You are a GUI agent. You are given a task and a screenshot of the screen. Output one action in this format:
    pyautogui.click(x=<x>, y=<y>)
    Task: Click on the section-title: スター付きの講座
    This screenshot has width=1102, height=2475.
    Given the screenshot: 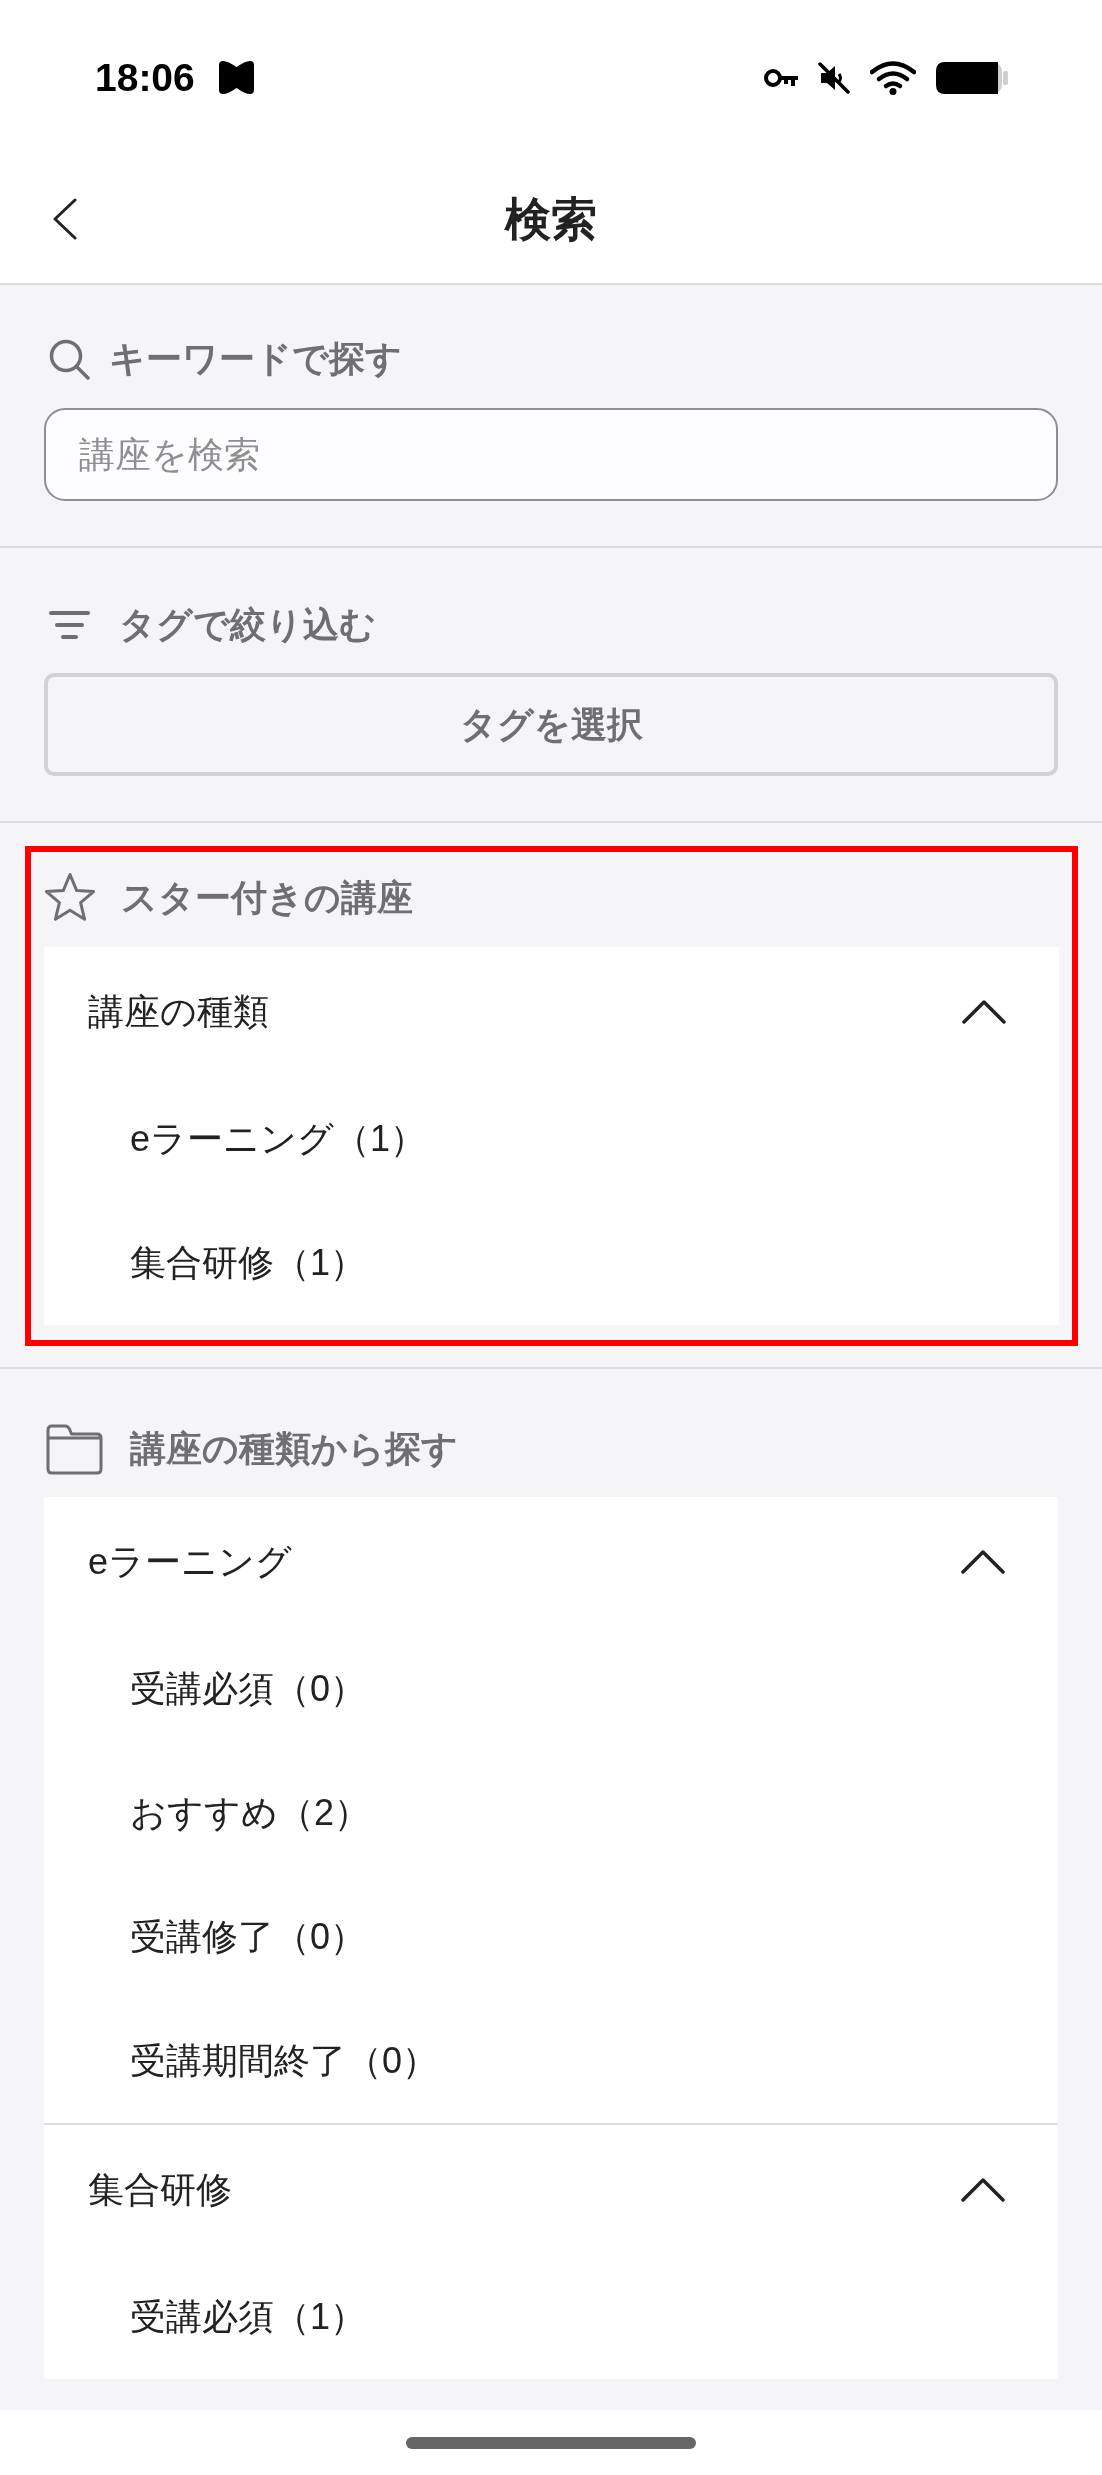 What is the action you would take?
    pyautogui.click(x=267, y=898)
    